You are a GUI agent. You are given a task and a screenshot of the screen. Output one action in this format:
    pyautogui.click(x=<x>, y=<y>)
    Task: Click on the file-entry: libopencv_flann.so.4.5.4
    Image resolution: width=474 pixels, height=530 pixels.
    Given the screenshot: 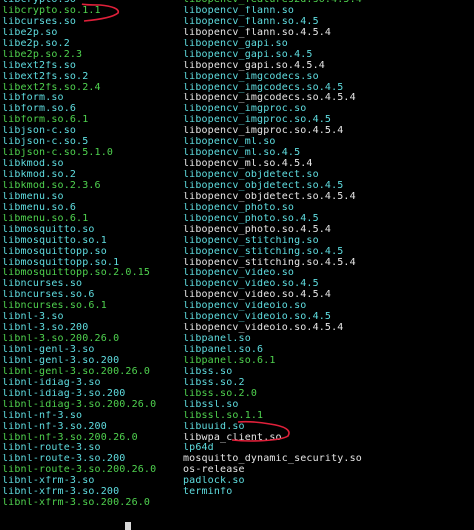 What is the action you would take?
    pyautogui.click(x=257, y=32)
    